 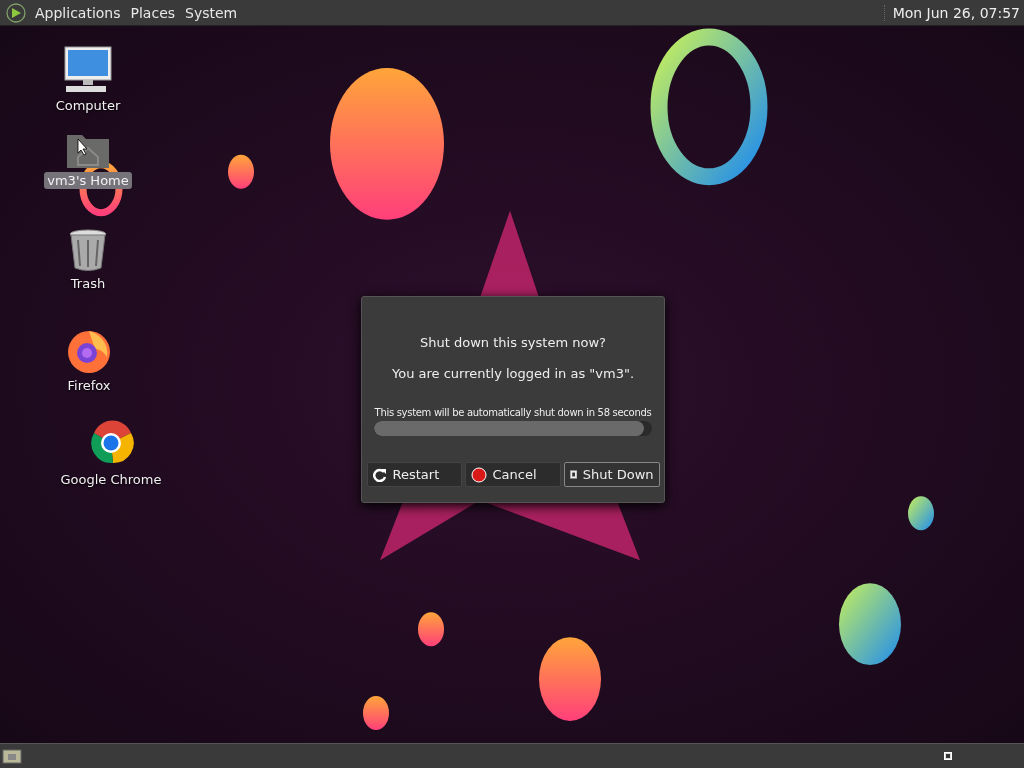 I want to click on icon-label: Trash, so click(x=88, y=283).